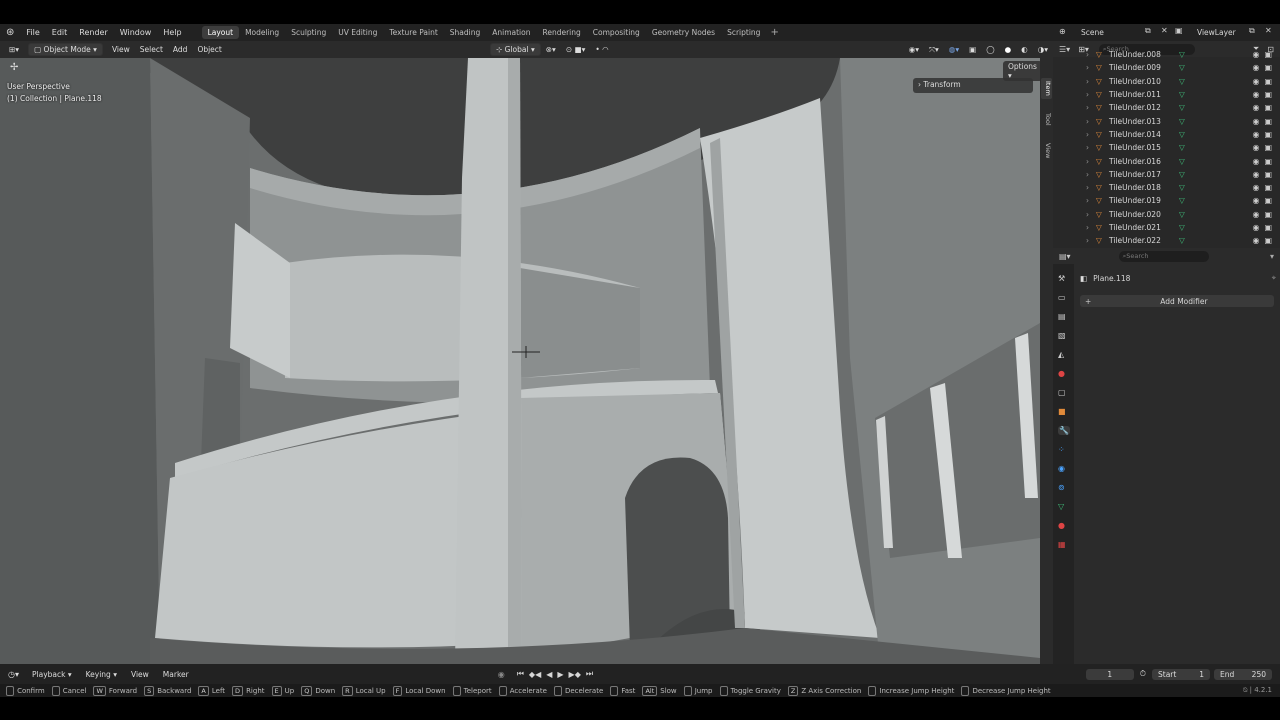 The width and height of the screenshot is (1280, 720). Describe the element at coordinates (308, 32) in the screenshot. I see `workspace-tab-sculpting: Sculpting` at that location.